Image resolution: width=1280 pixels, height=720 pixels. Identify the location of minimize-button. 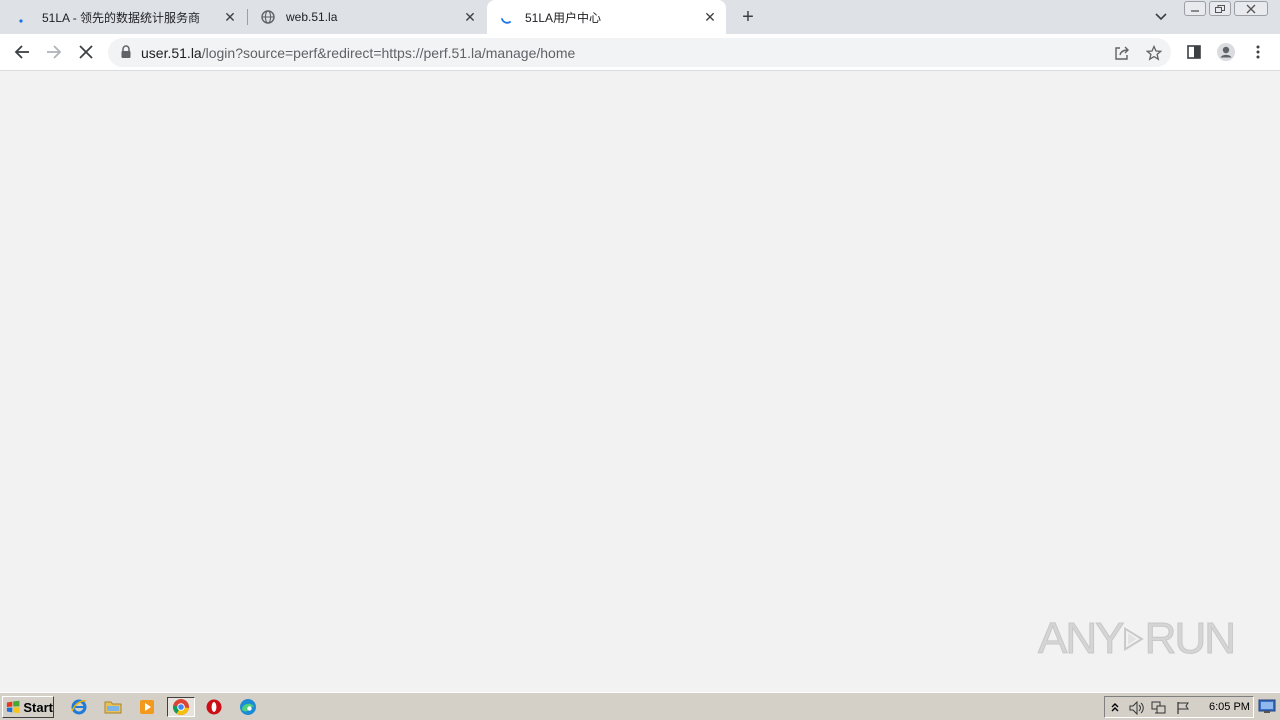
(1195, 8).